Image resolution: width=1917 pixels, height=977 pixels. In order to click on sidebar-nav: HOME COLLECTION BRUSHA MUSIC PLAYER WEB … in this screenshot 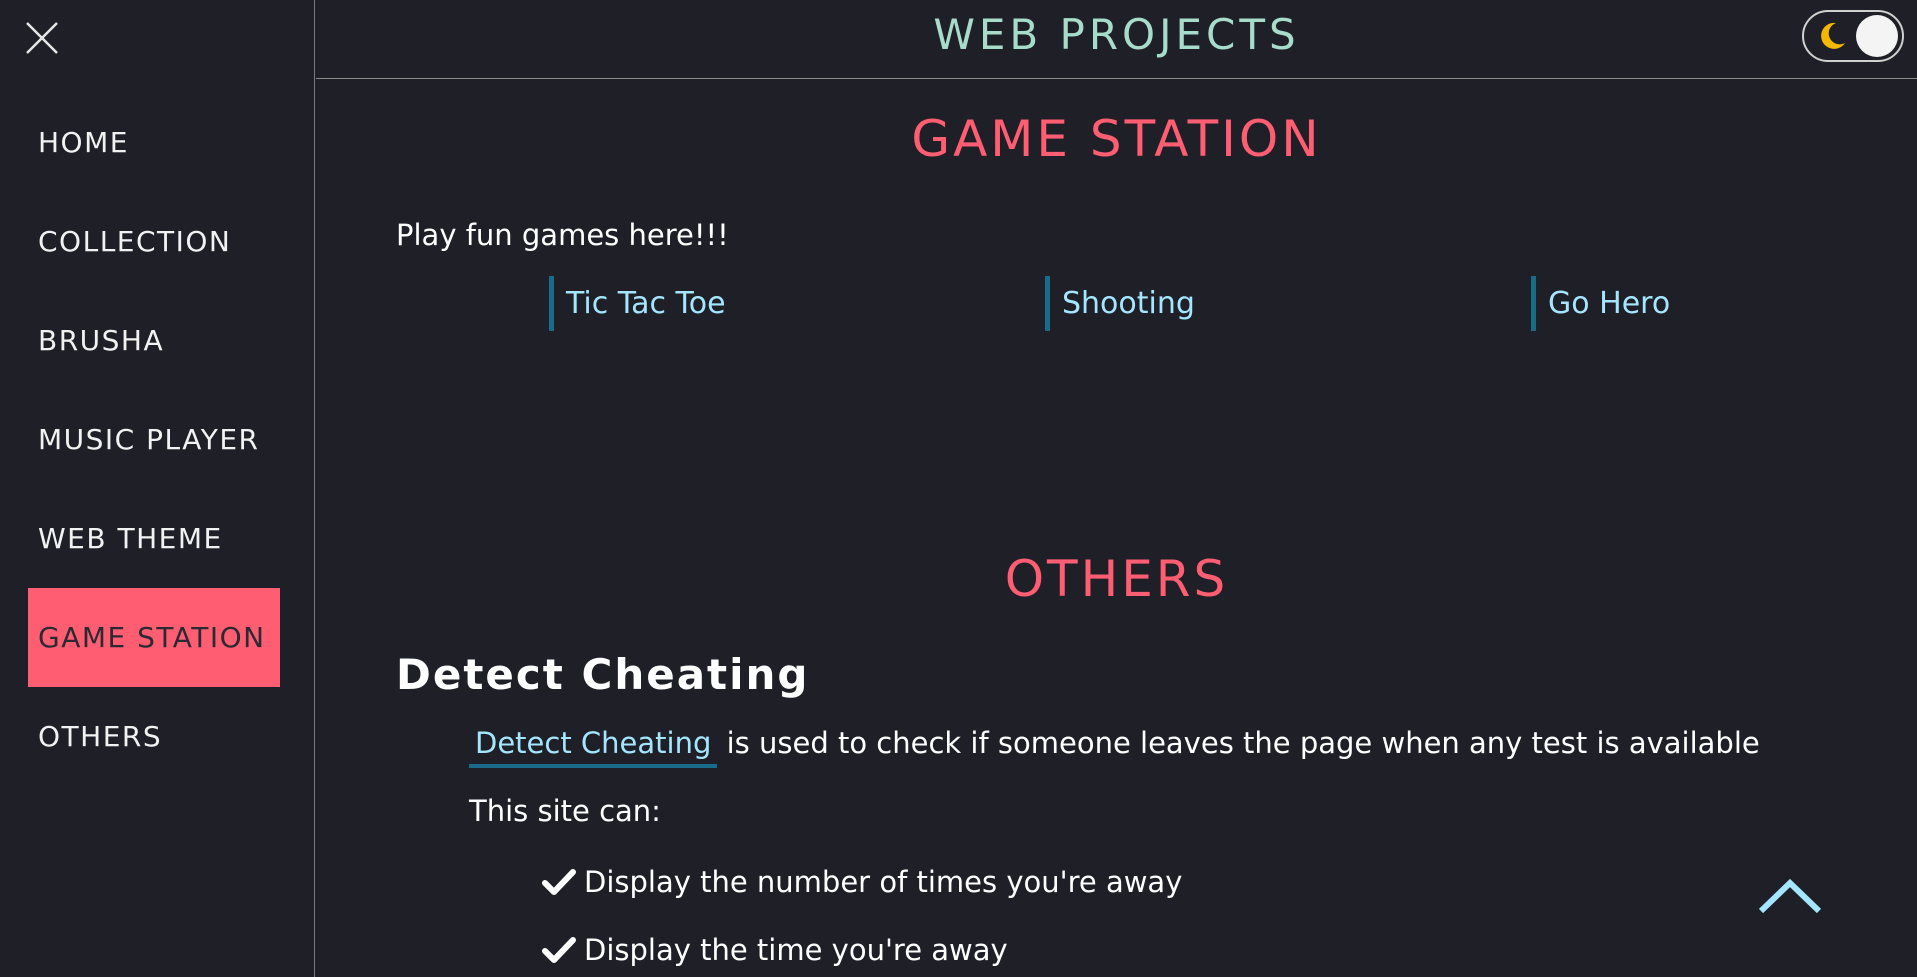, I will do `click(154, 439)`.